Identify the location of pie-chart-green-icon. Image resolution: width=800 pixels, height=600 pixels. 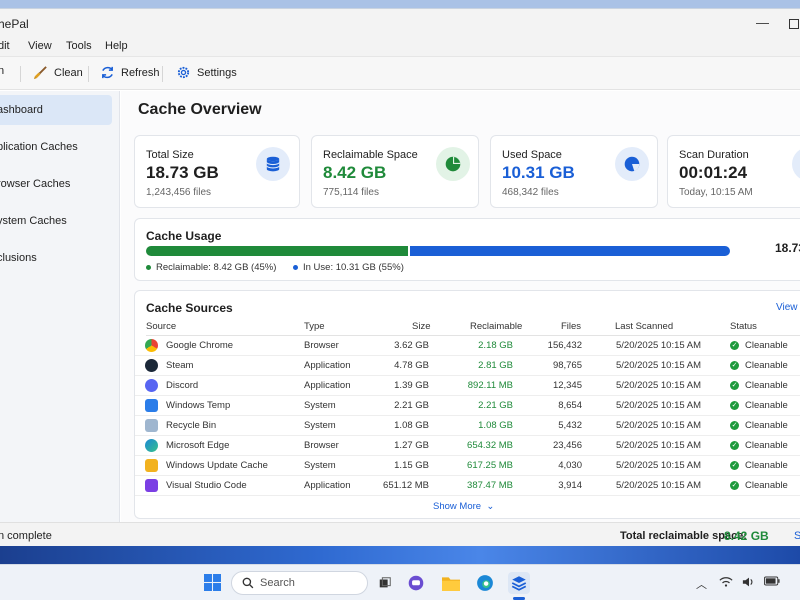
(453, 164).